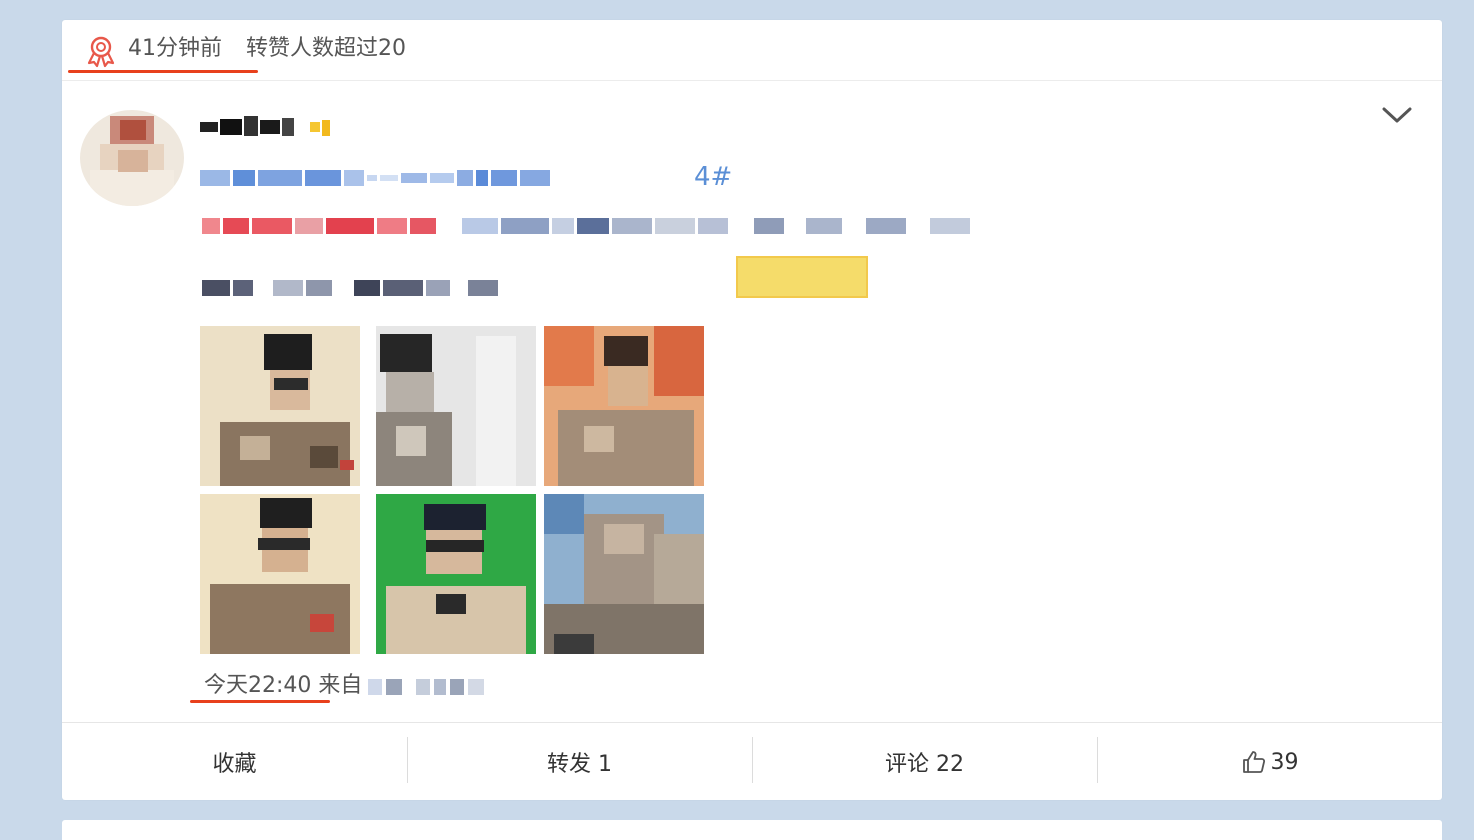  I want to click on next-feed-card, so click(752, 830).